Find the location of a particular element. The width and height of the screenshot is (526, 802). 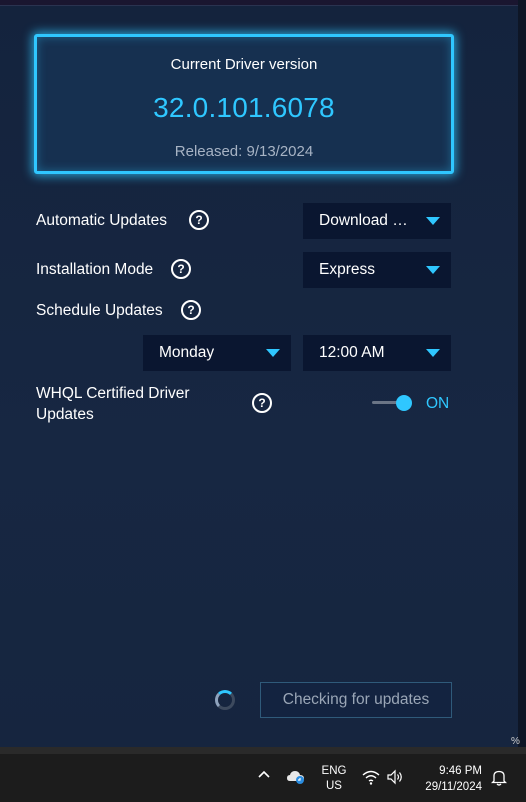

clock-date: 29/11/2024 is located at coordinates (453, 787).